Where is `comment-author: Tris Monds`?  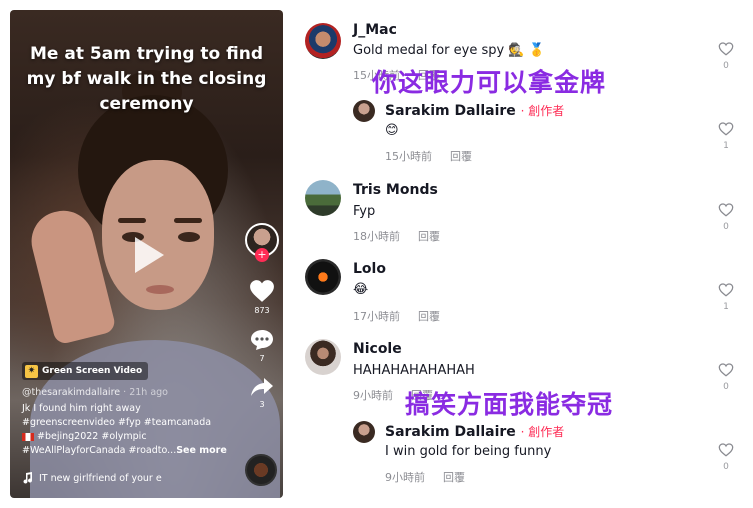
comment-author: Tris Monds is located at coordinates (395, 190).